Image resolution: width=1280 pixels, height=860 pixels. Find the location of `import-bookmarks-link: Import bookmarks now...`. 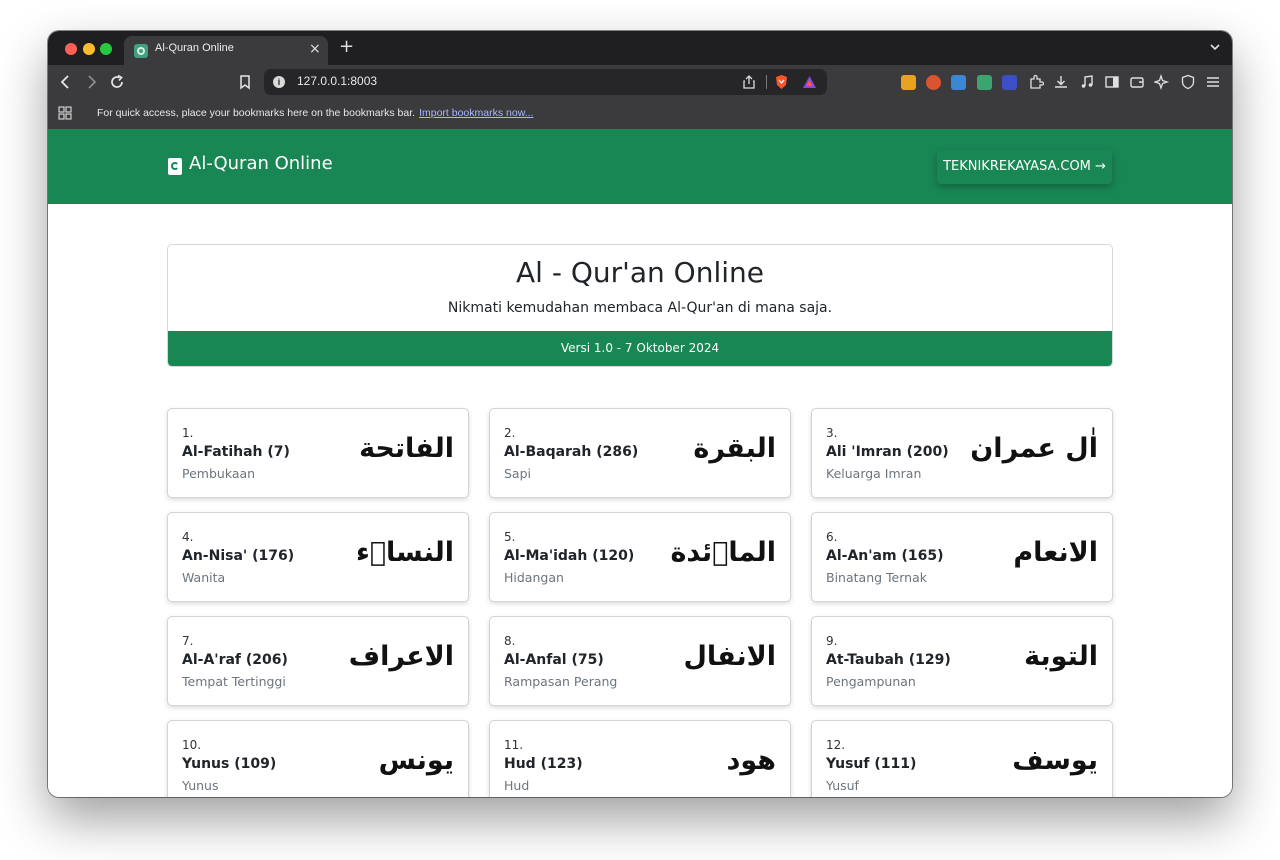

import-bookmarks-link: Import bookmarks now... is located at coordinates (476, 113).